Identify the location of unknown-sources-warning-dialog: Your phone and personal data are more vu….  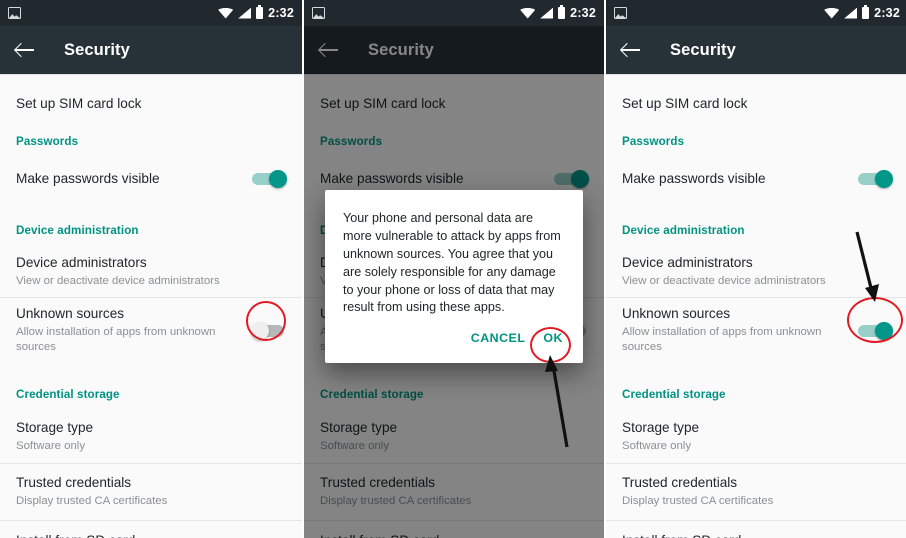
(454, 277).